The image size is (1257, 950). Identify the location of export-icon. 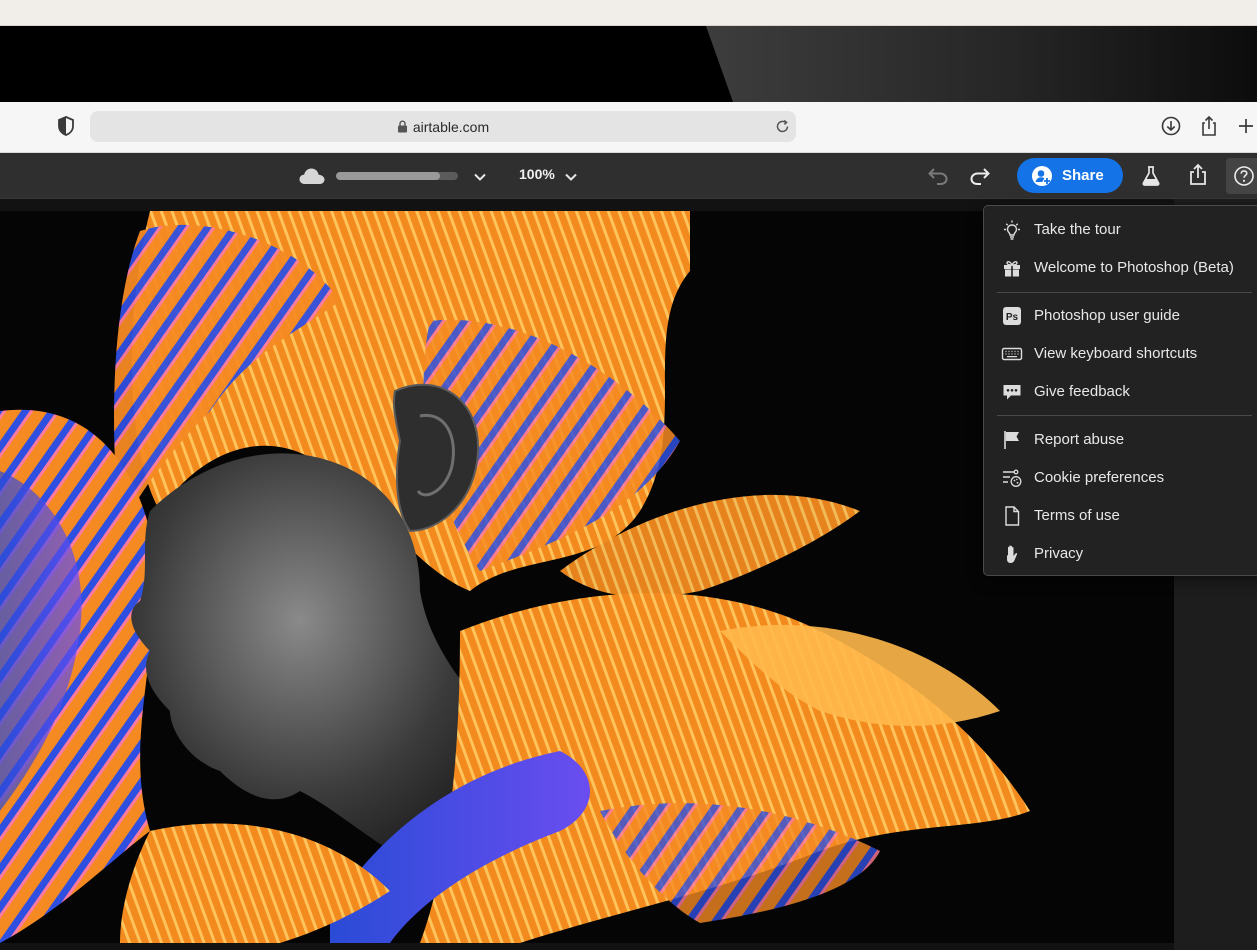
(1198, 175).